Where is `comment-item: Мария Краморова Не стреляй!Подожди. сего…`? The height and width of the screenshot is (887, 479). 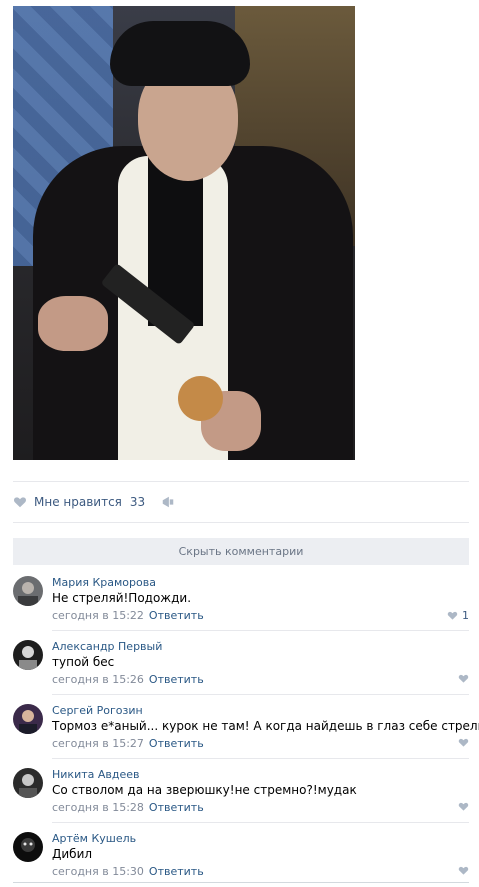 comment-item: Мария Краморова Не стреляй!Подожди. сего… is located at coordinates (241, 599).